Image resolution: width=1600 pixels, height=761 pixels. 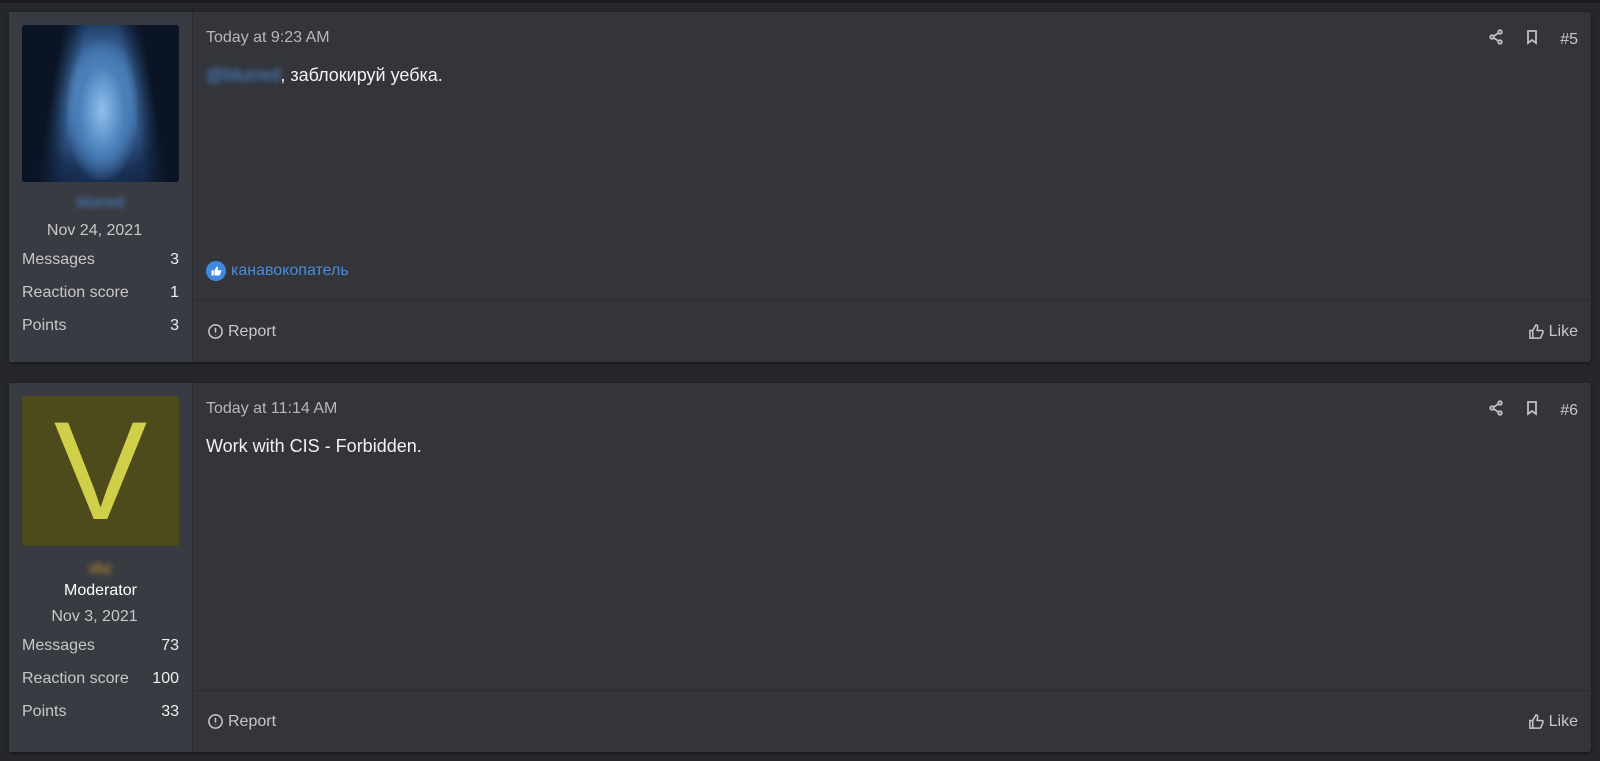 I want to click on avatar: V, so click(x=100, y=471).